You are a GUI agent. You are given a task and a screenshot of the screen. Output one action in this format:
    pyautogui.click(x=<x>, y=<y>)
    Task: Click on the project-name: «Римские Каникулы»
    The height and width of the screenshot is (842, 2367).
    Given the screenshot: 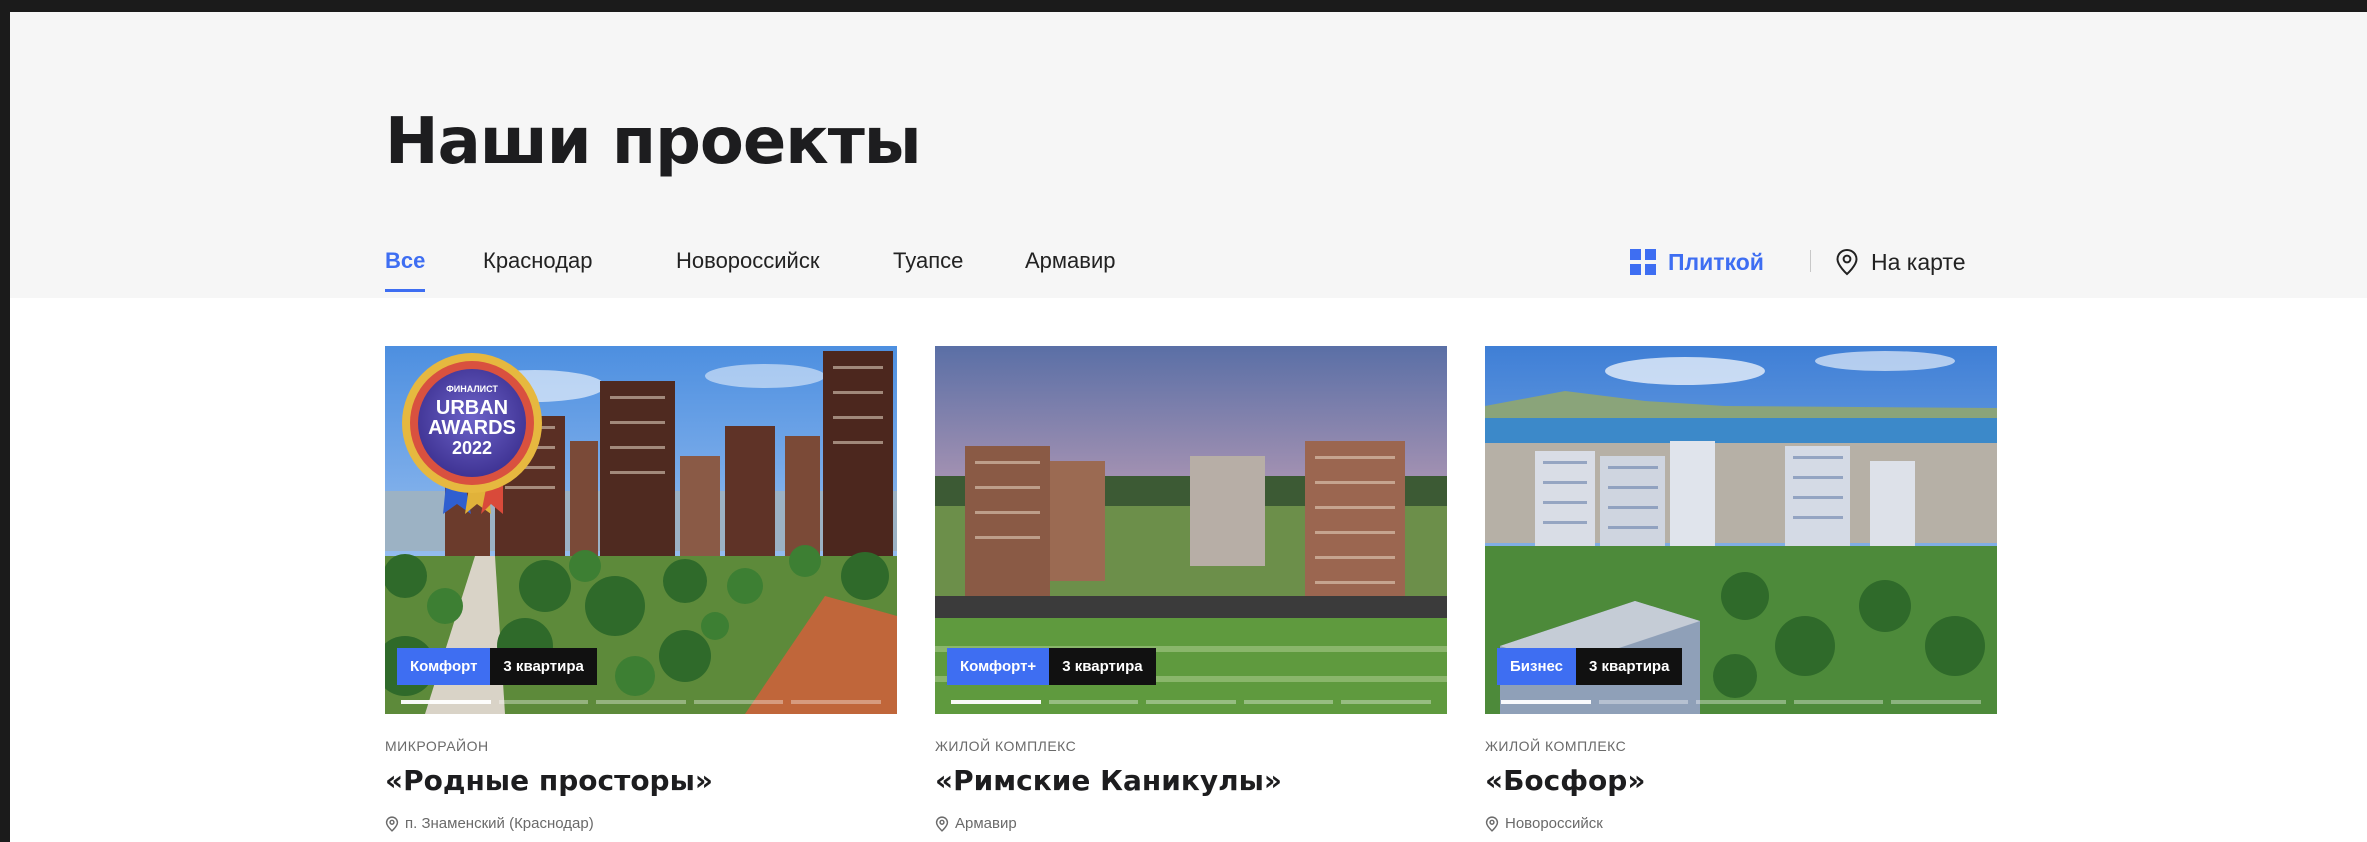 What is the action you would take?
    pyautogui.click(x=1191, y=780)
    